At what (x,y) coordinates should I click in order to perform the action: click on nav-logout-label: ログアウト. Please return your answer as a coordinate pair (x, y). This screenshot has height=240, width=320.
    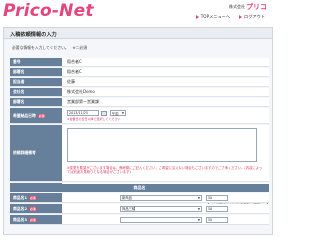
    Looking at the image, I should click on (254, 16).